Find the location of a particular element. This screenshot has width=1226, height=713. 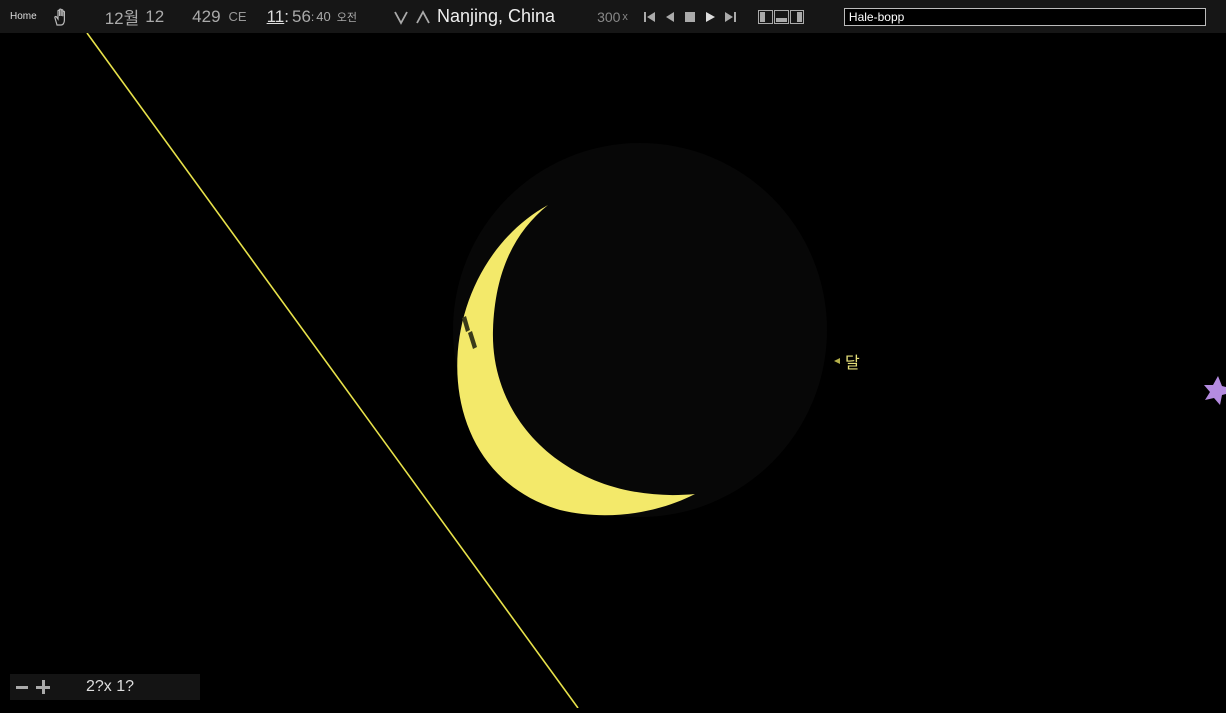

home-button: Home is located at coordinates (23, 16).